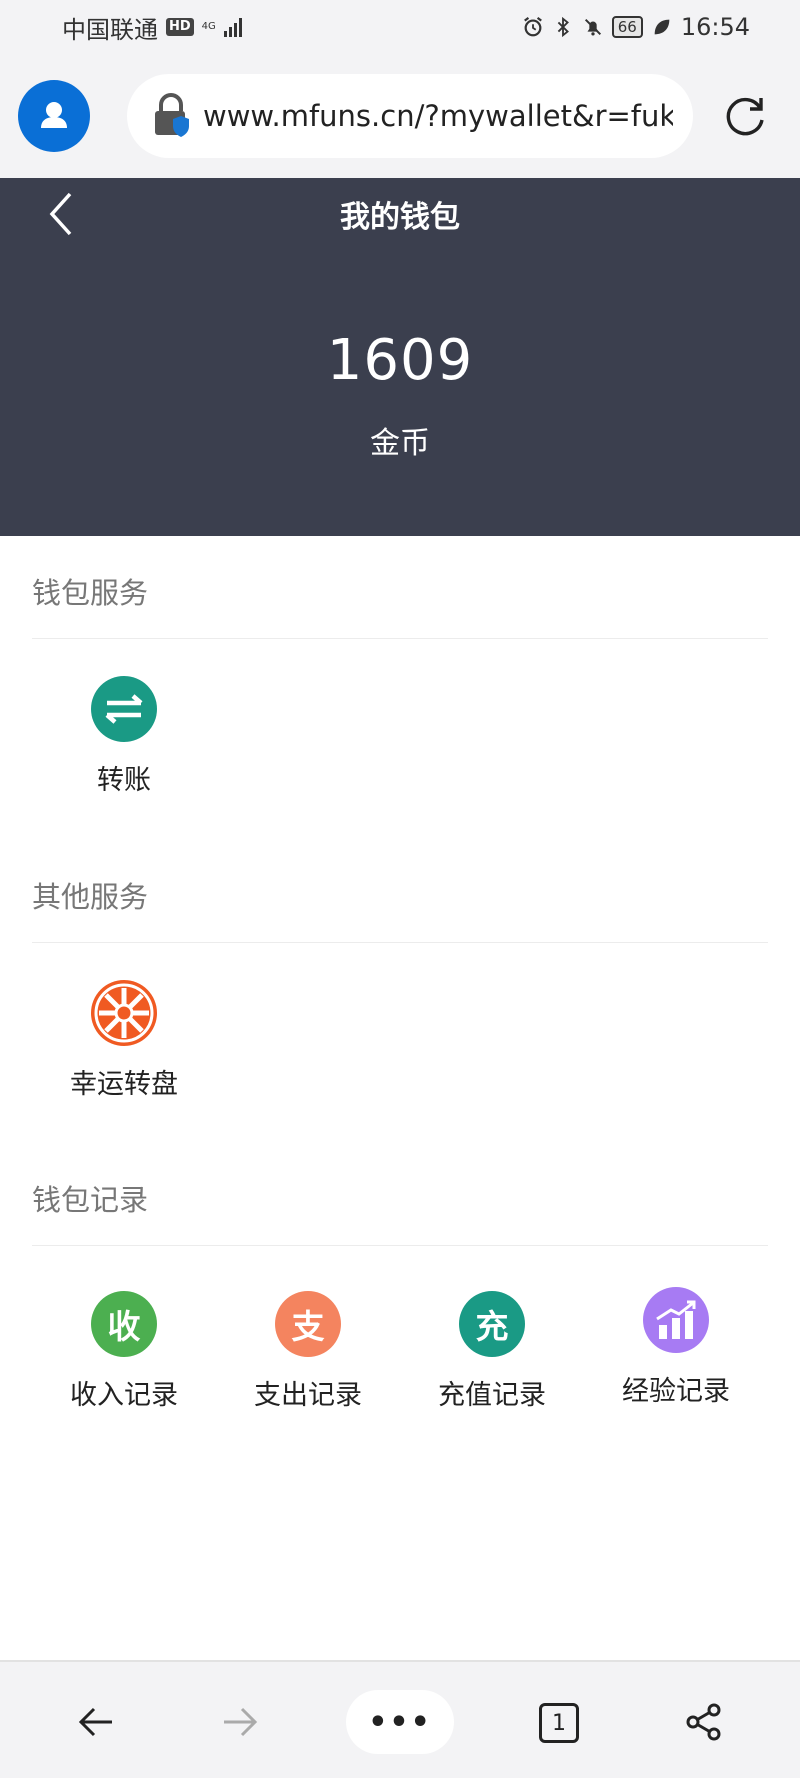 The height and width of the screenshot is (1778, 800). I want to click on mute-icon, so click(592, 27).